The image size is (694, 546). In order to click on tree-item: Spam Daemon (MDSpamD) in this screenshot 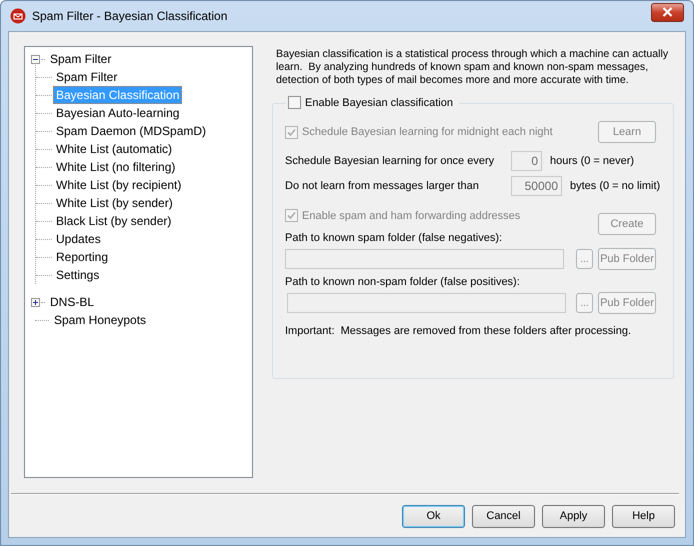, I will do `click(131, 131)`.